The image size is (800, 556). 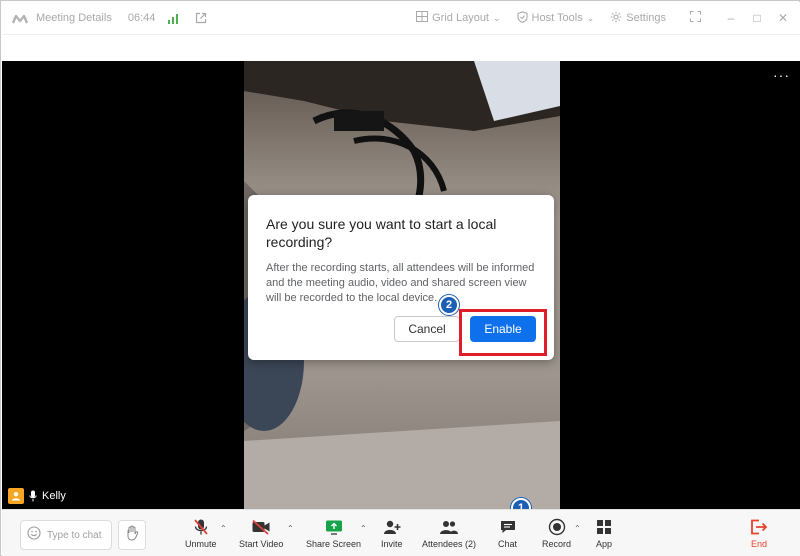 I want to click on start-video-label: Start Video, so click(x=261, y=544).